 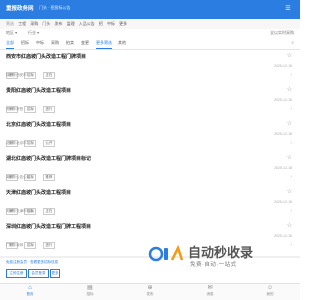 What do you see at coordinates (210, 294) in the screenshot?
I see `nav-label: 消息` at bounding box center [210, 294].